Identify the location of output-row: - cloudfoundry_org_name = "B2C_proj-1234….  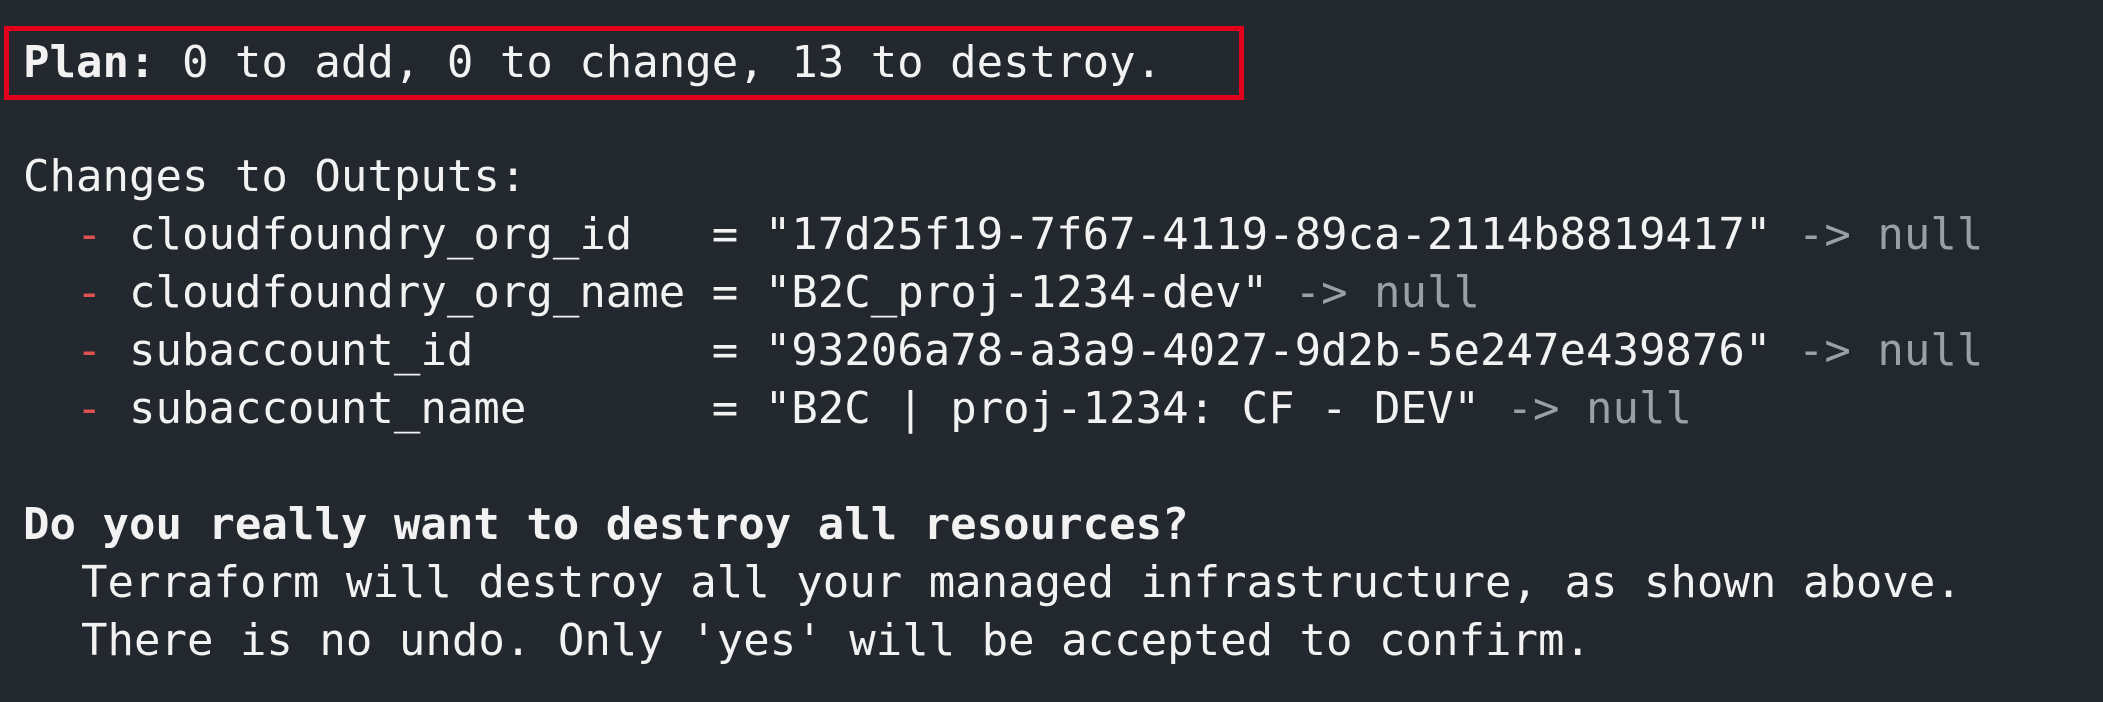
(751, 293).